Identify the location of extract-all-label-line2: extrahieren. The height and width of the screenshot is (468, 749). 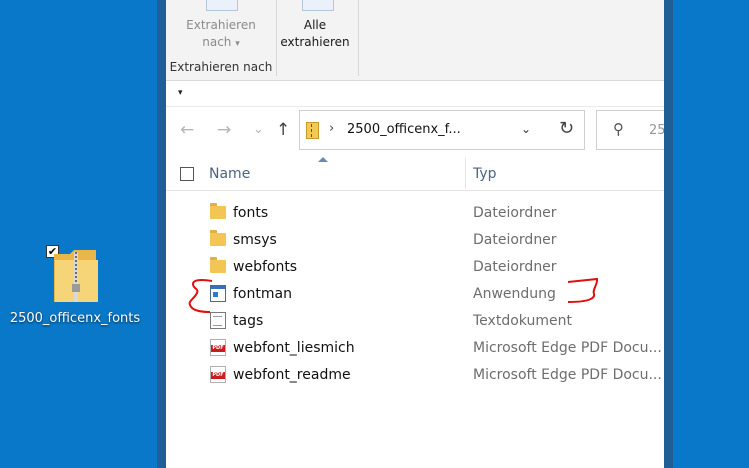
(315, 42).